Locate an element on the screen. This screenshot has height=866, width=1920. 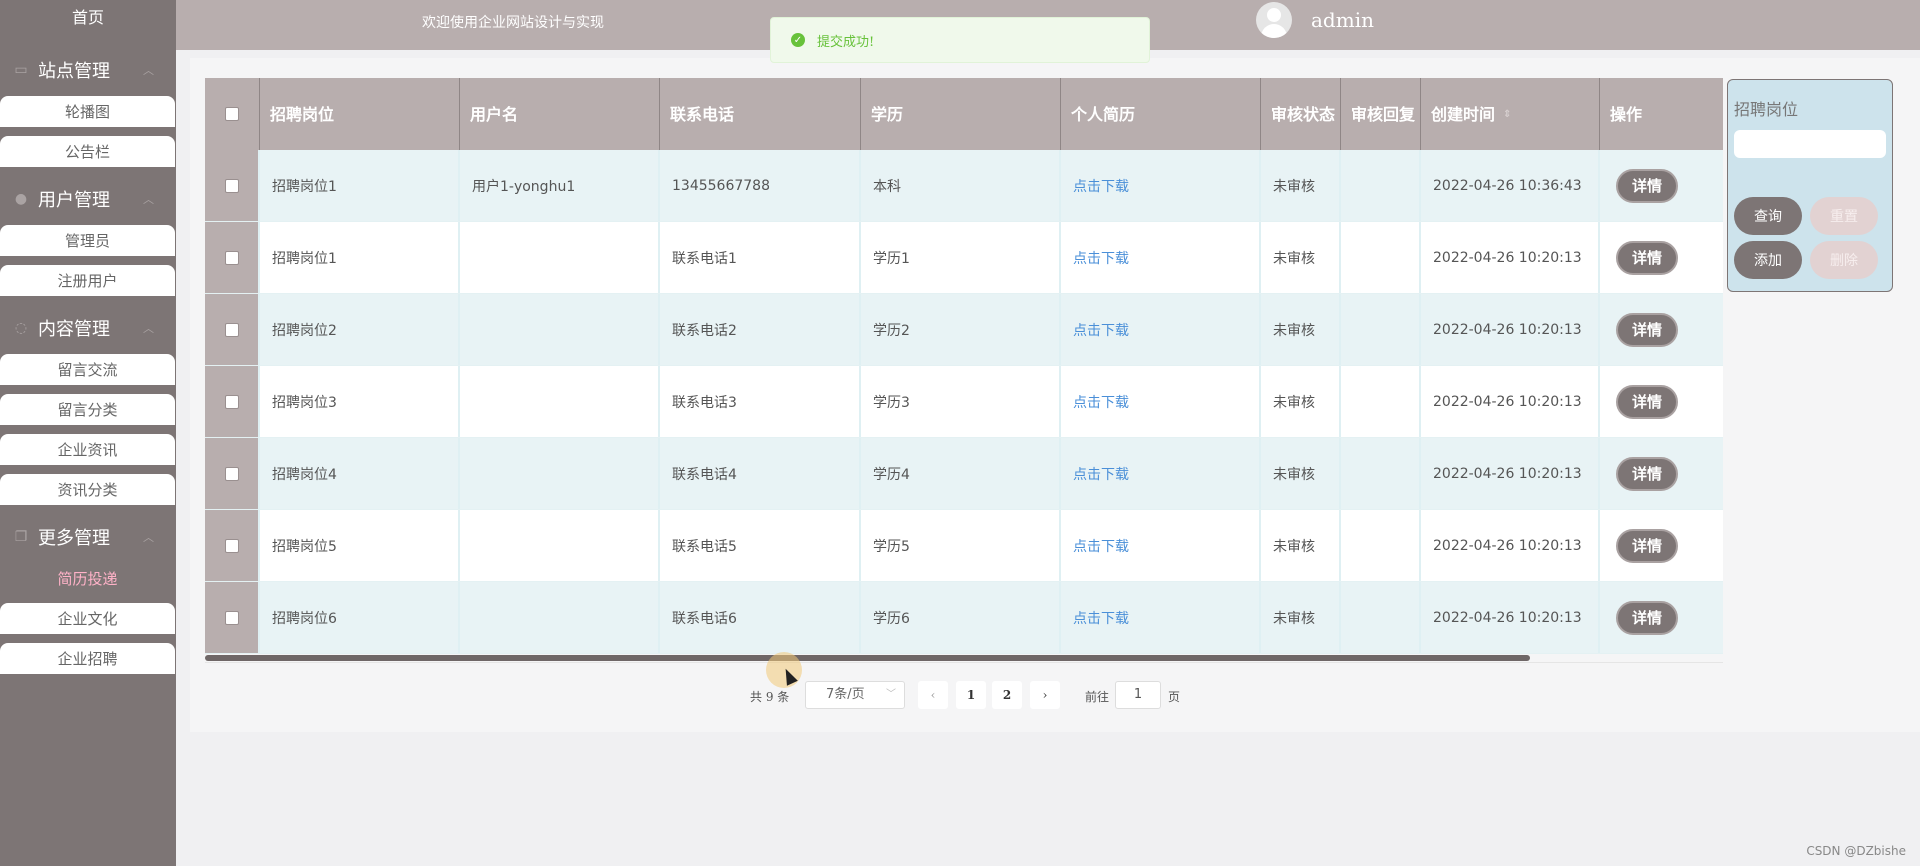
chevron-down-icon: ﹀ is located at coordinates (891, 694).